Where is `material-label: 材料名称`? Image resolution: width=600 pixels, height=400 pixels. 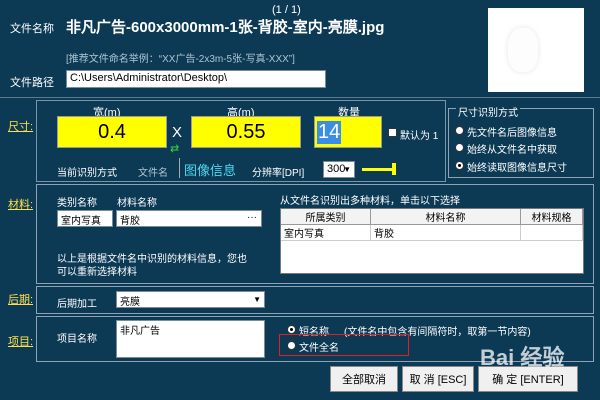
material-label: 材料名称 is located at coordinates (137, 203).